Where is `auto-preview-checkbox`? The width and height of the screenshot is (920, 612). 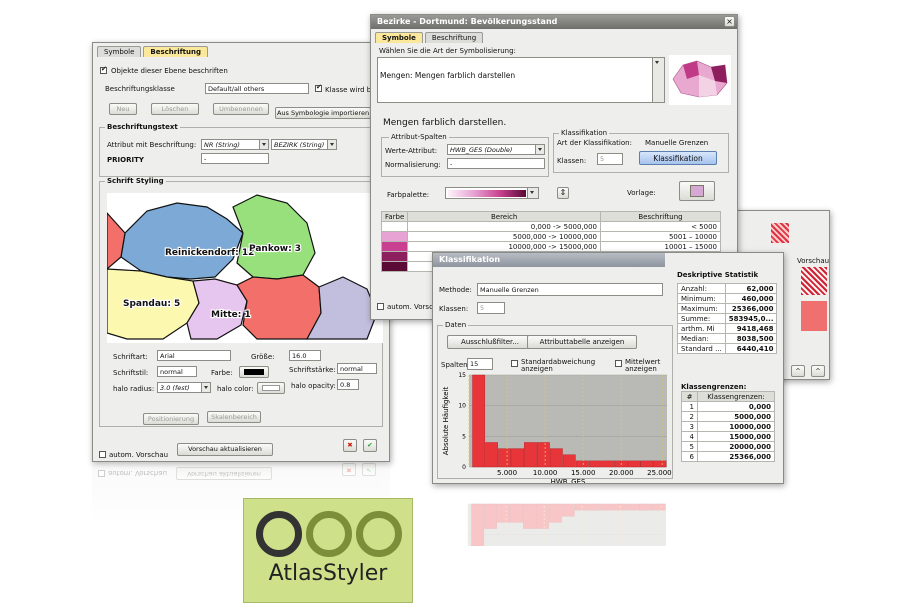 auto-preview-checkbox is located at coordinates (102, 454).